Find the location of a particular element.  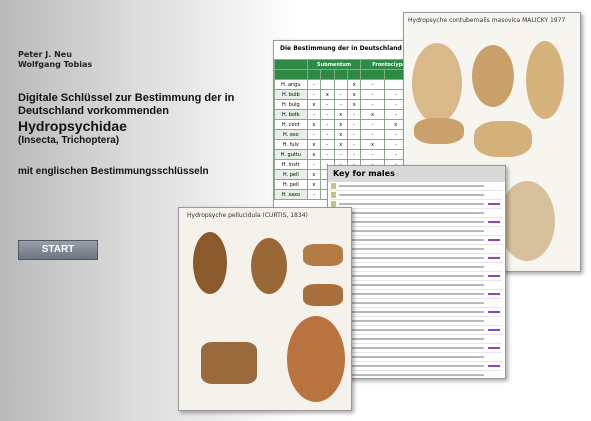

author-1: Peter J. Neu is located at coordinates (45, 54).